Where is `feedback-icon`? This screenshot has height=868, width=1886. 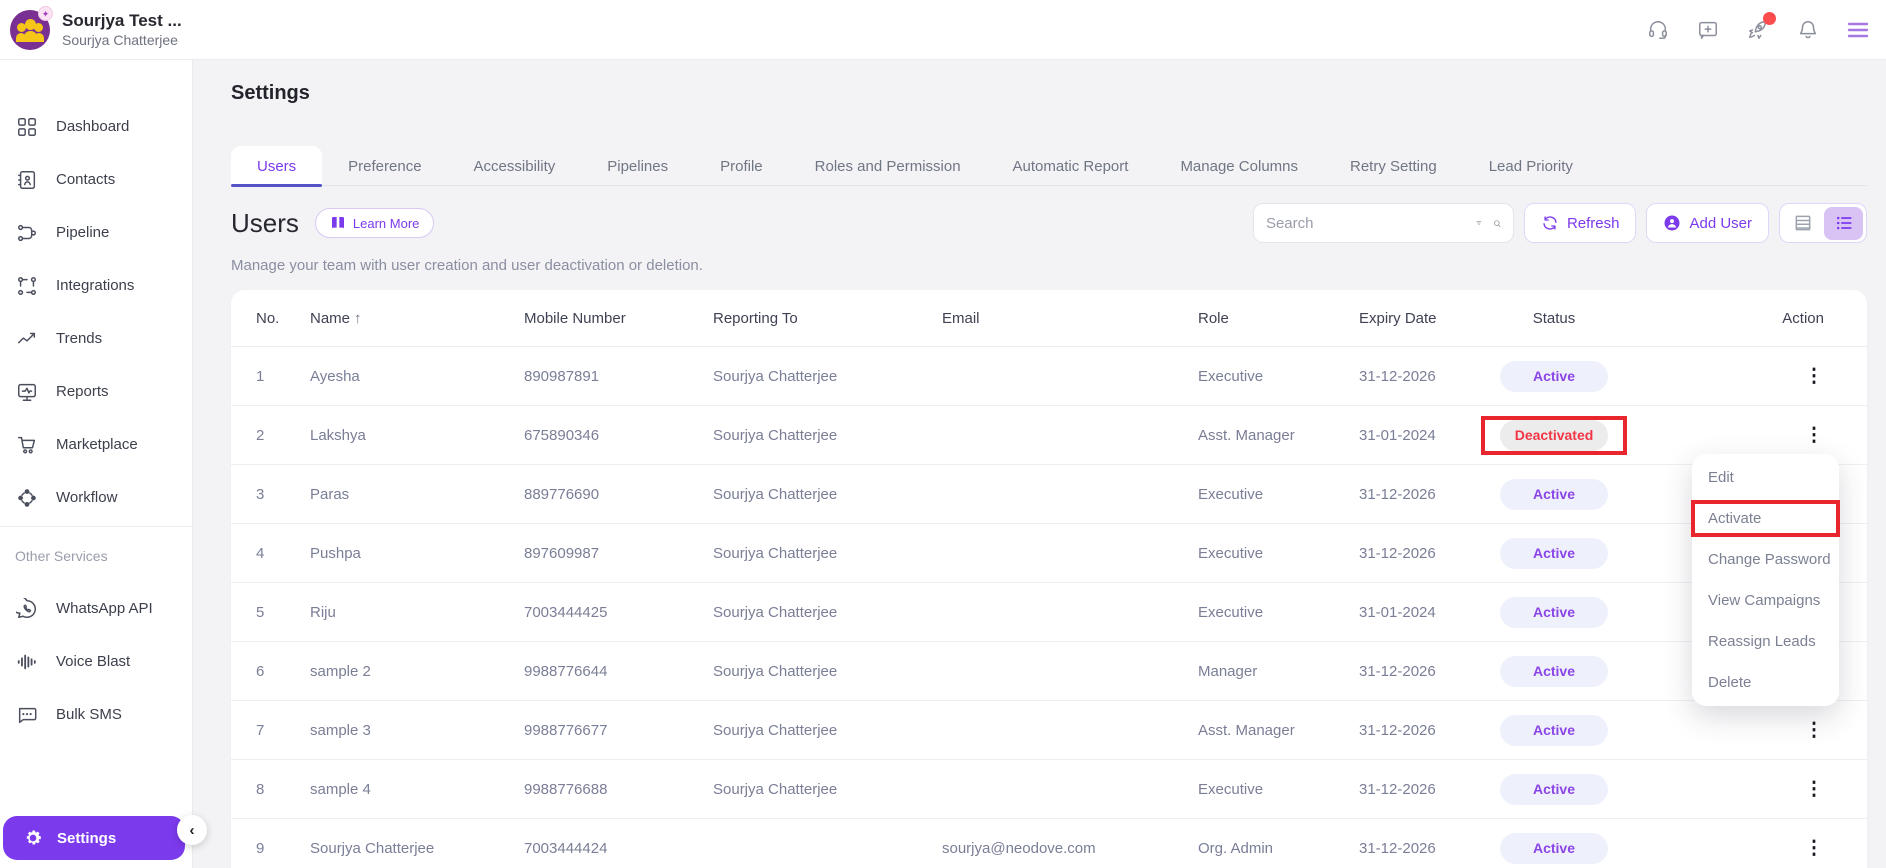 feedback-icon is located at coordinates (1708, 30).